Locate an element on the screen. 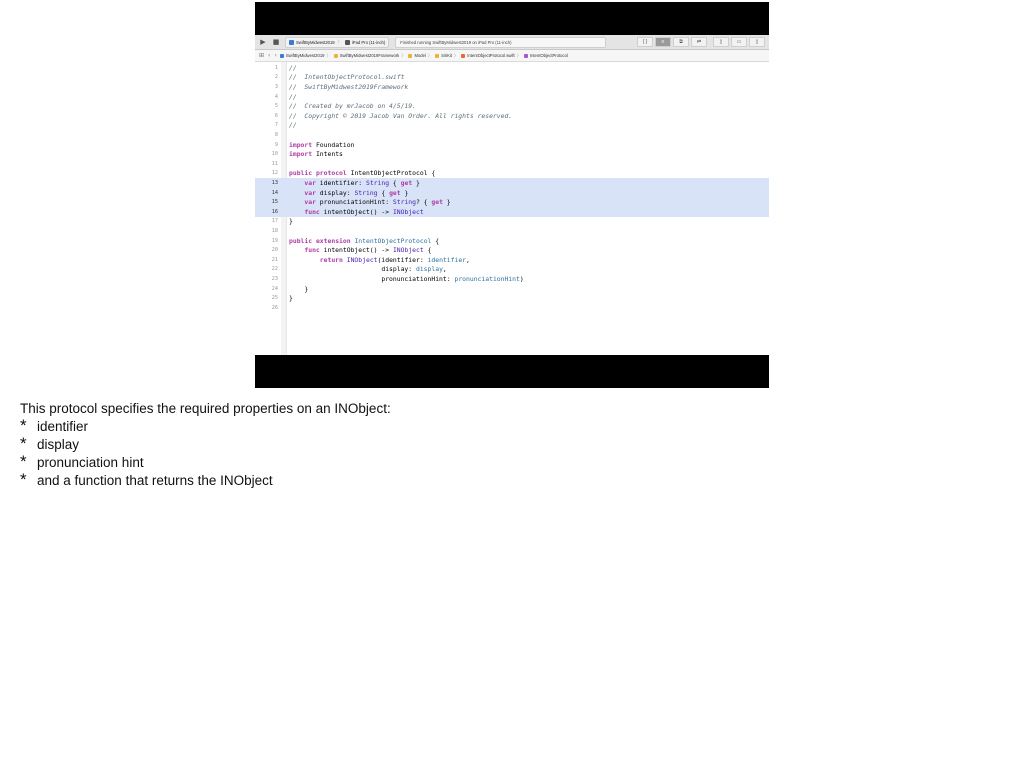 The width and height of the screenshot is (1024, 764). arrow: -> is located at coordinates (385, 211).